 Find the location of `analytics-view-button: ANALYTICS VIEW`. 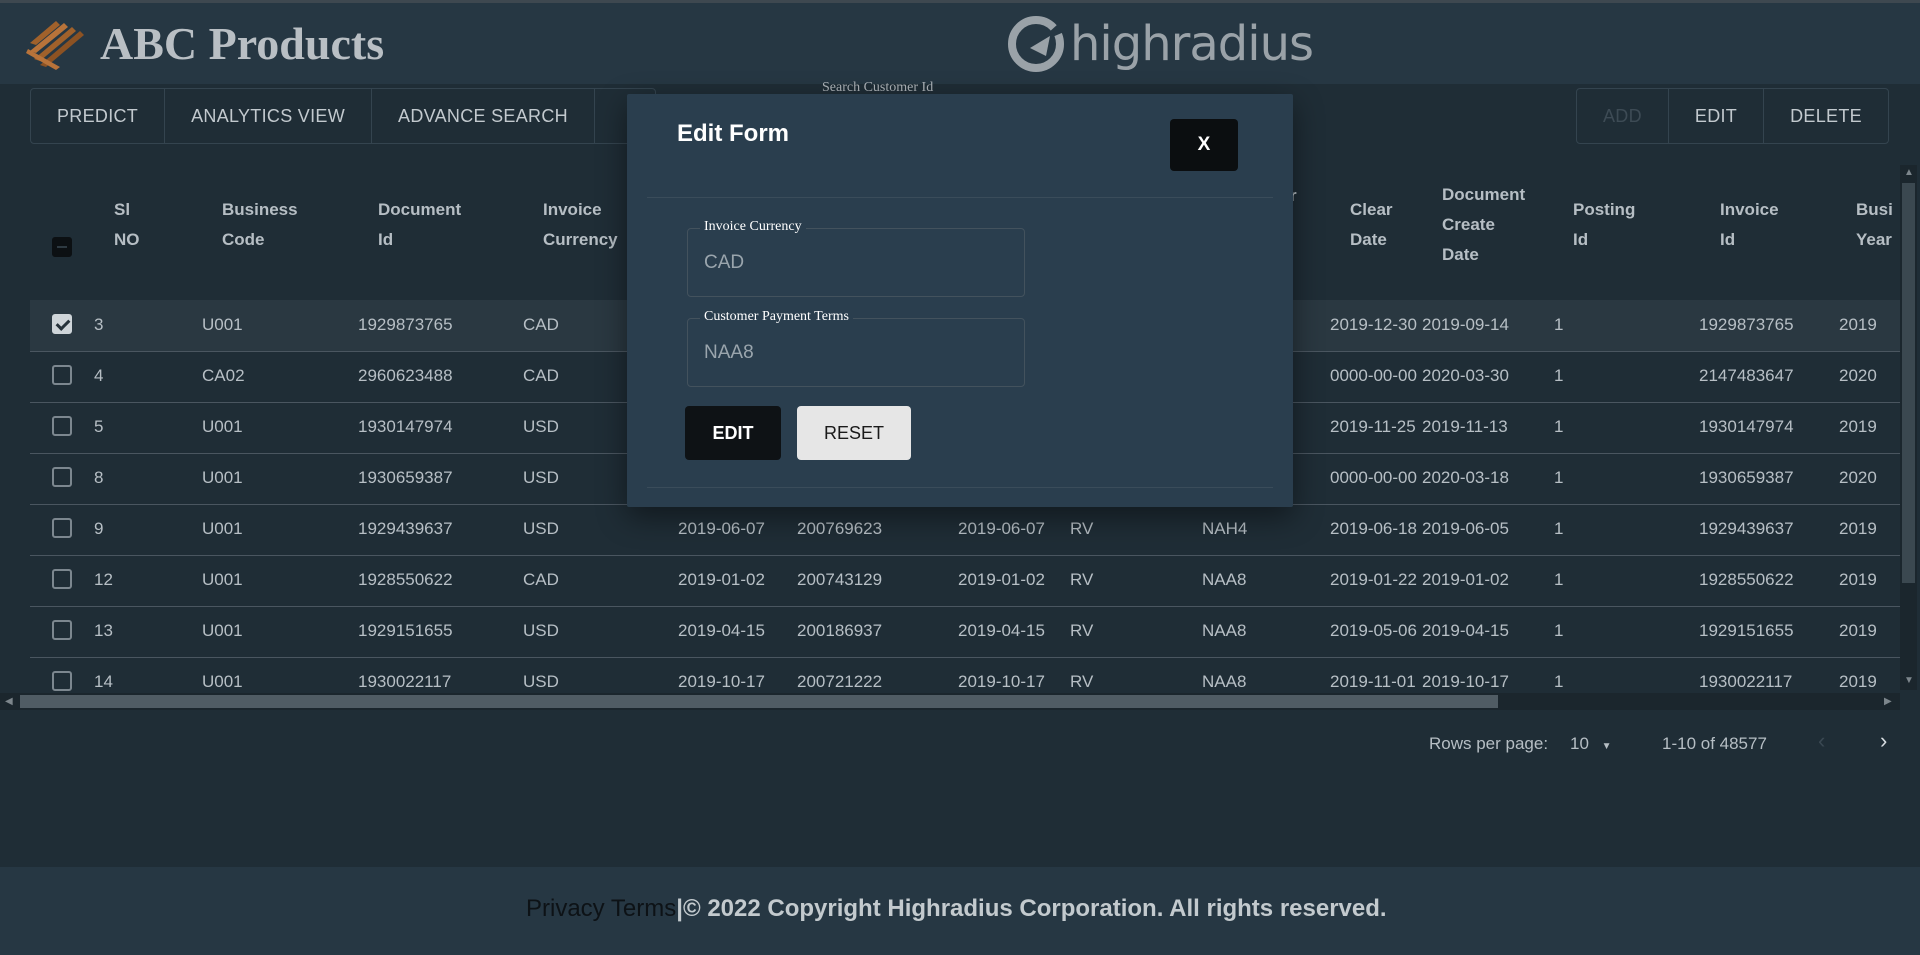

analytics-view-button: ANALYTICS VIEW is located at coordinates (269, 116).